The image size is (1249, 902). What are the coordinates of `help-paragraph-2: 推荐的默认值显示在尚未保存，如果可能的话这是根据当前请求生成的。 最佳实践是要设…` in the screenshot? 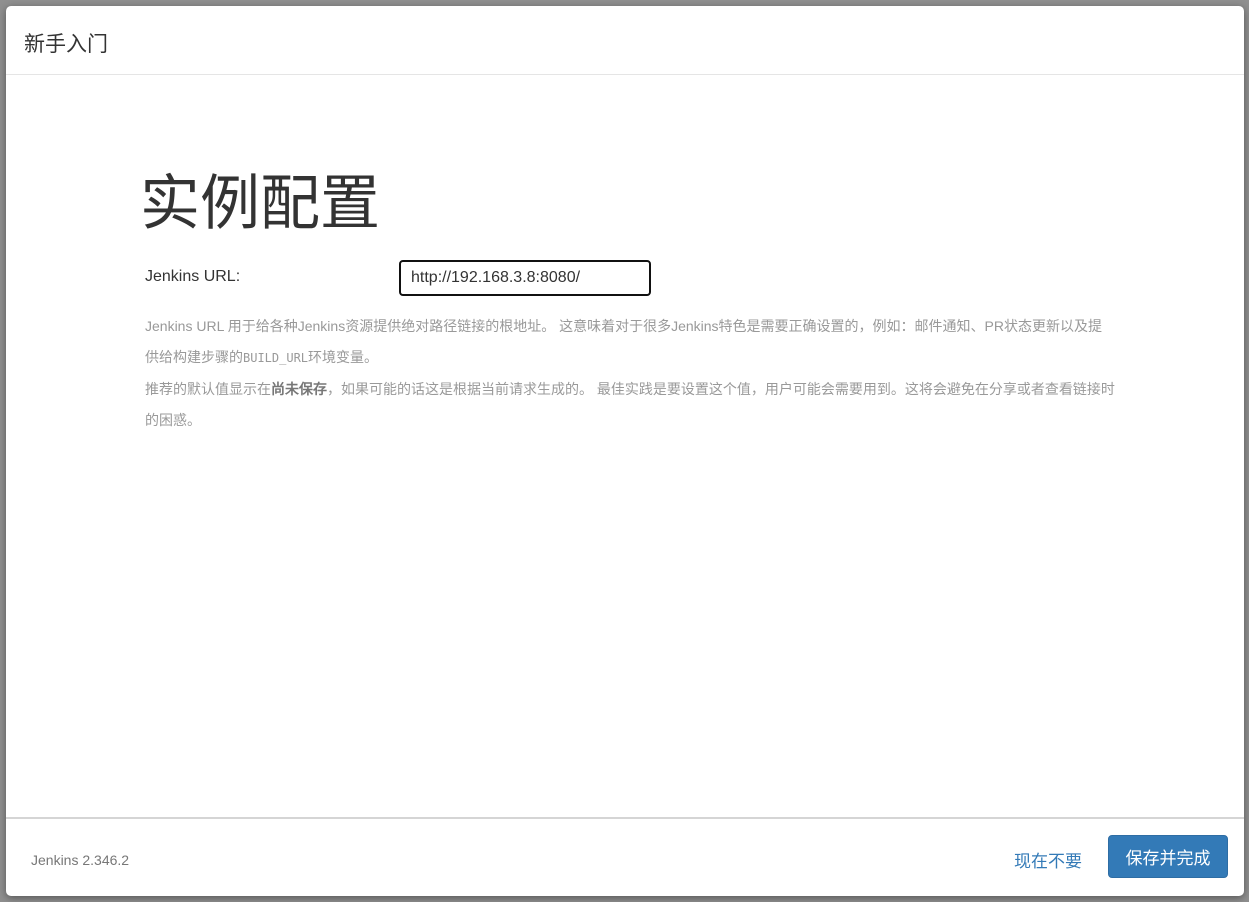 It's located at (630, 405).